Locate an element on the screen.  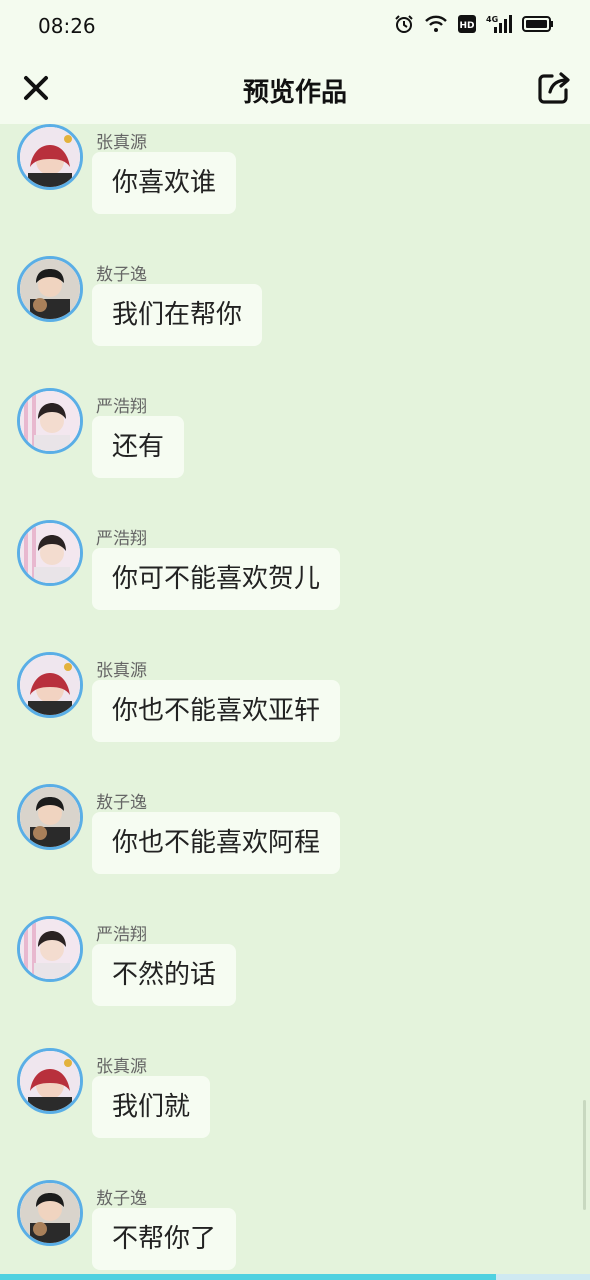
share-button is located at coordinates (554, 88).